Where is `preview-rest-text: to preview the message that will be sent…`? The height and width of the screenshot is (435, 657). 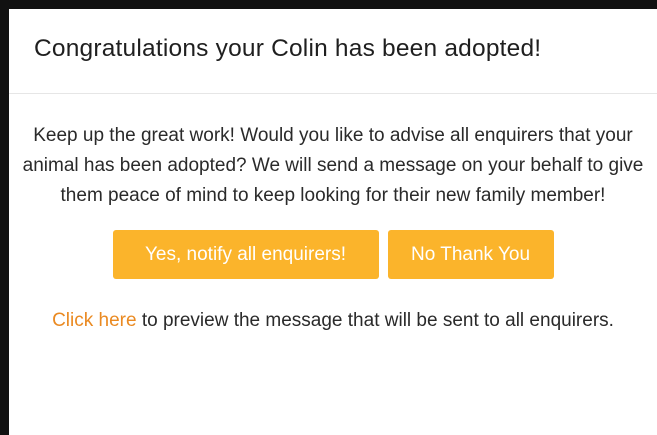 preview-rest-text: to preview the message that will be sent… is located at coordinates (375, 320).